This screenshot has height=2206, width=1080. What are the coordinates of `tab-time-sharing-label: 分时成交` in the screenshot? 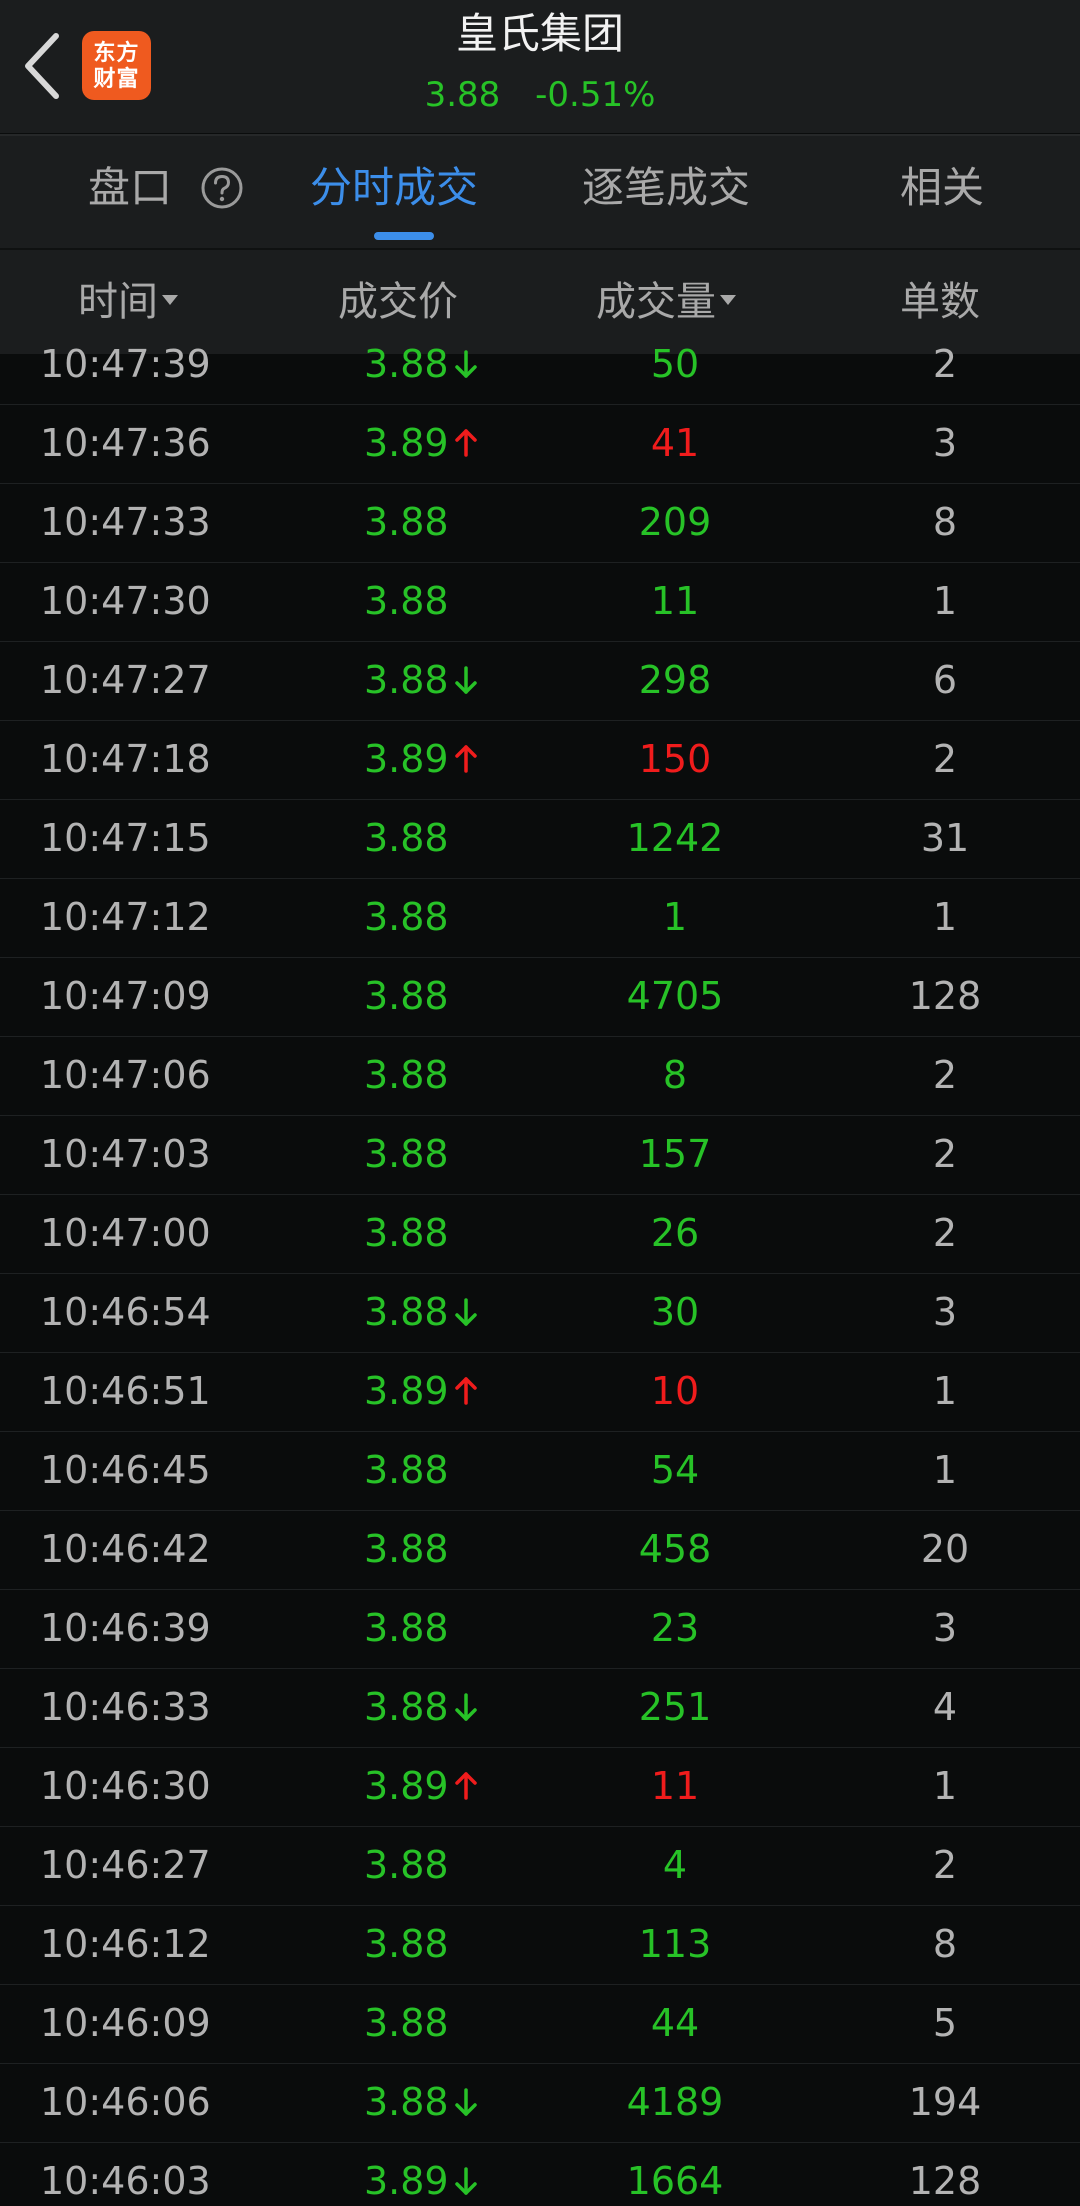 It's located at (394, 187).